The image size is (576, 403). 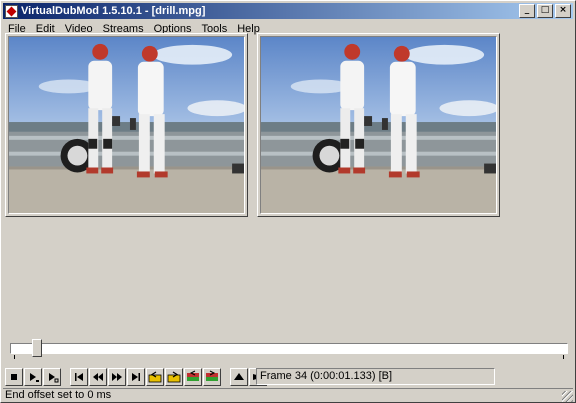 I want to click on prev-keyframe-icon, so click(x=155, y=377).